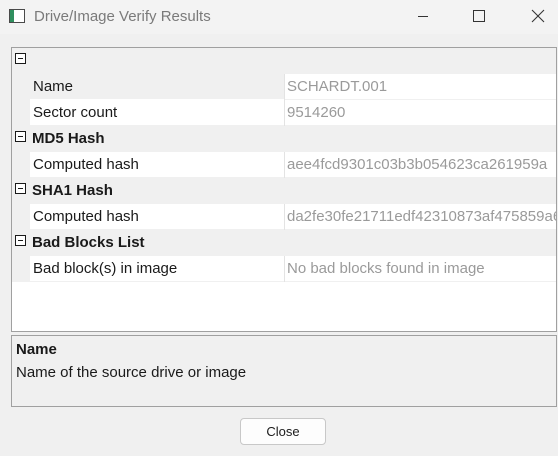  What do you see at coordinates (316, 112) in the screenshot?
I see `property-value: 9514260` at bounding box center [316, 112].